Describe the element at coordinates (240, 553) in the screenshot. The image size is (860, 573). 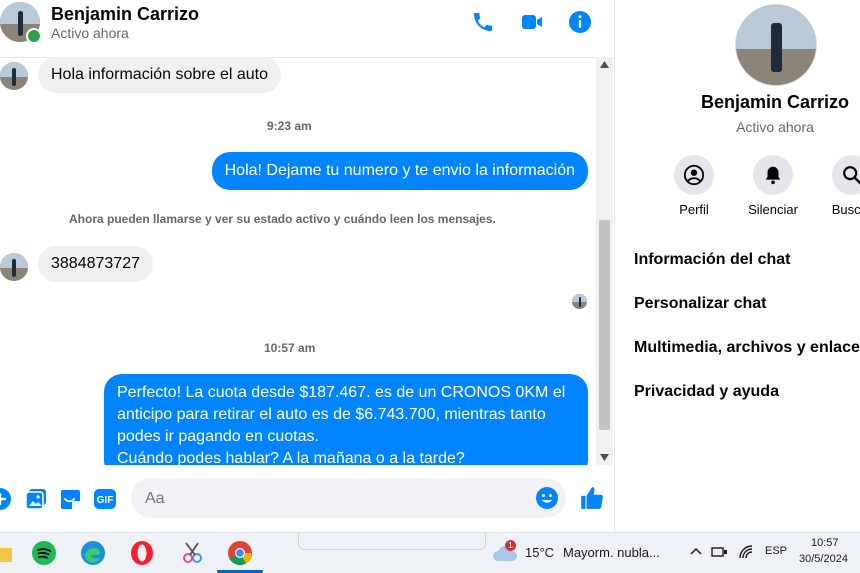
I see `chrome-icon` at that location.